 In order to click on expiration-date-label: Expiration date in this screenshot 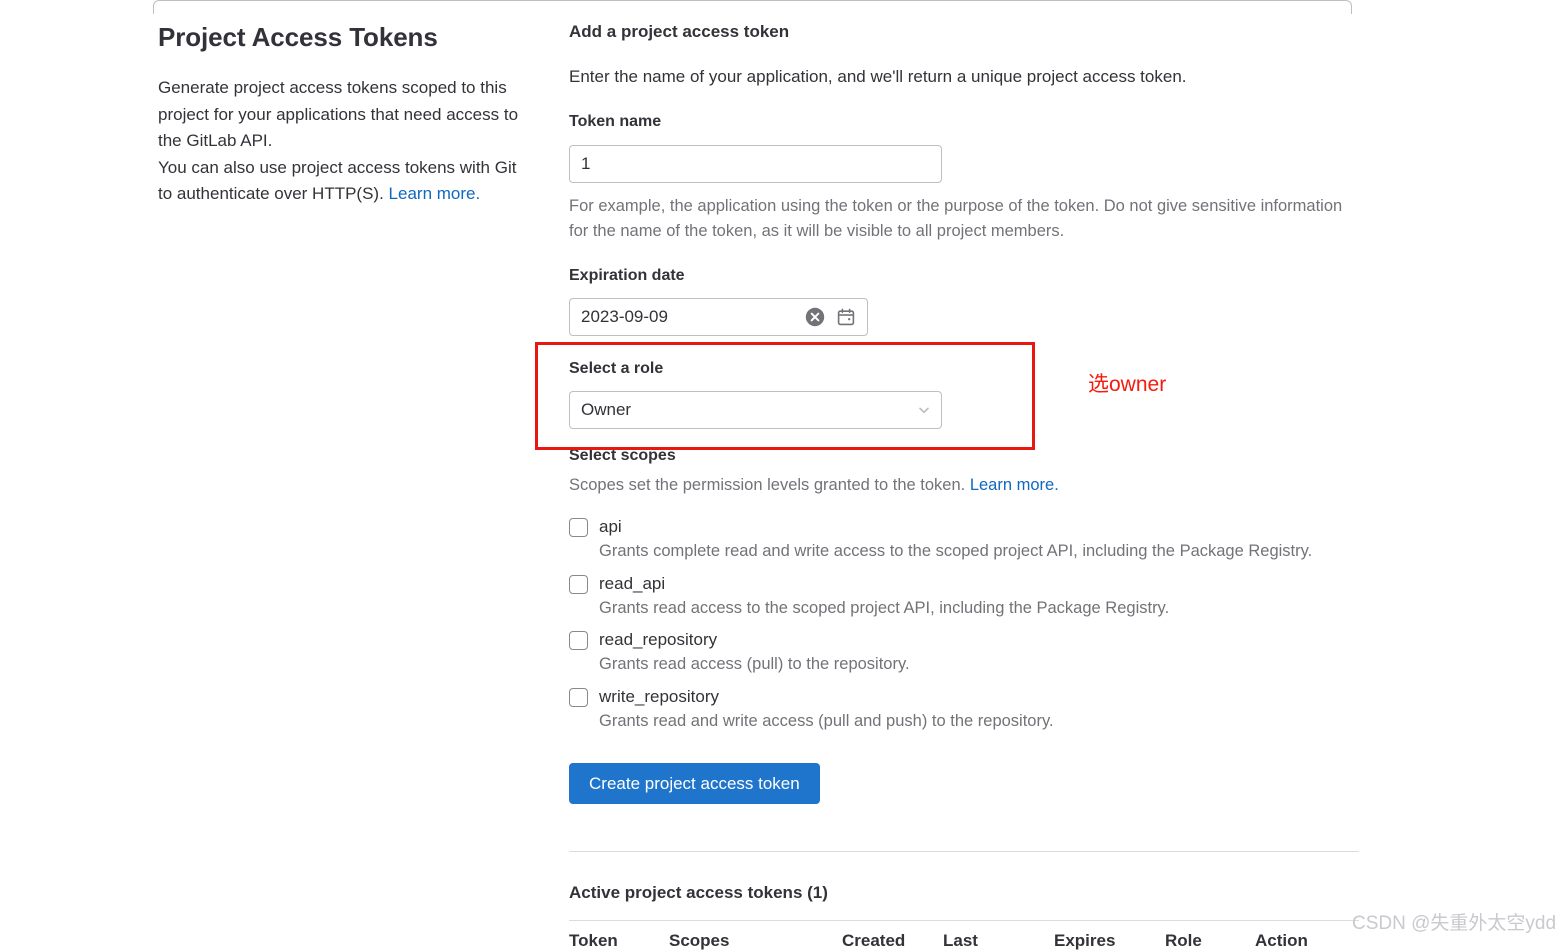, I will do `click(627, 275)`.